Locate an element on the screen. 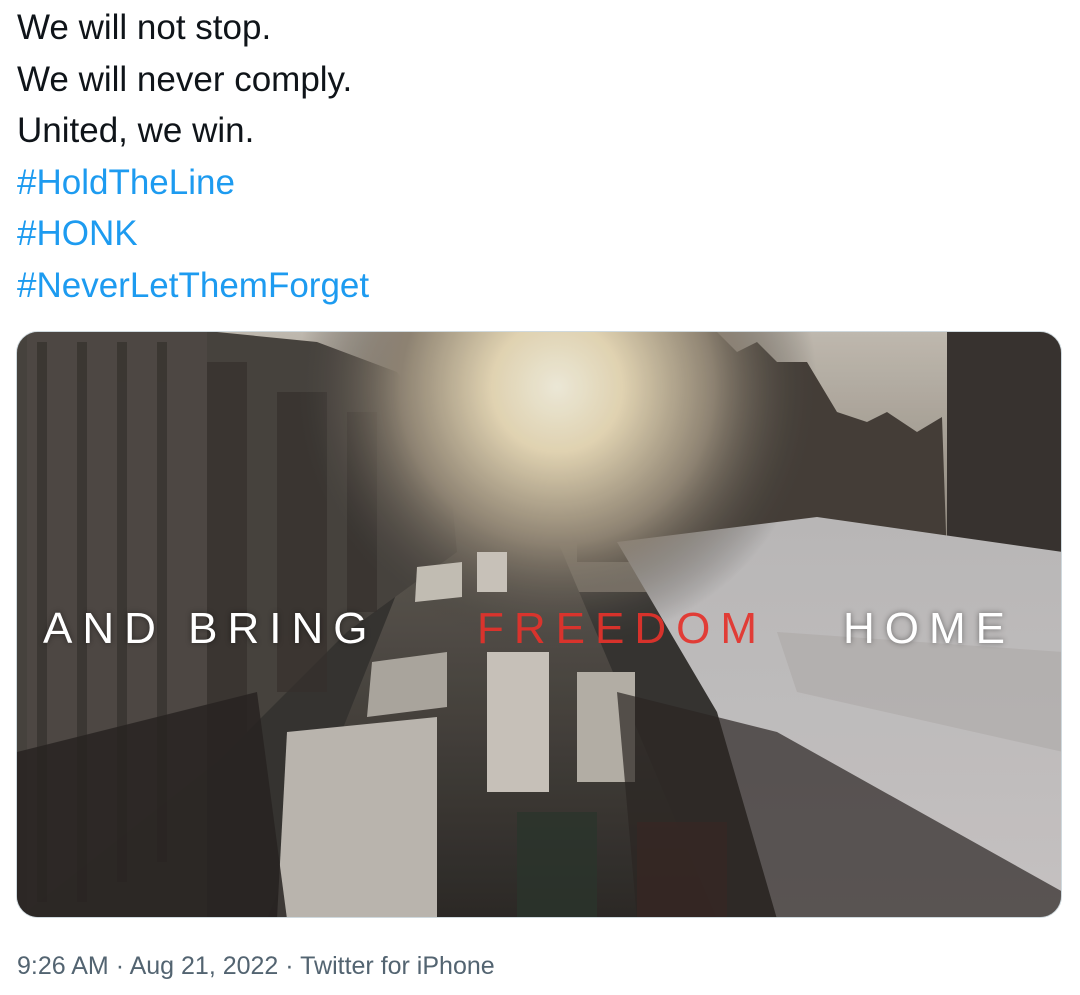  tweet-text-line: United, we win. is located at coordinates (136, 130).